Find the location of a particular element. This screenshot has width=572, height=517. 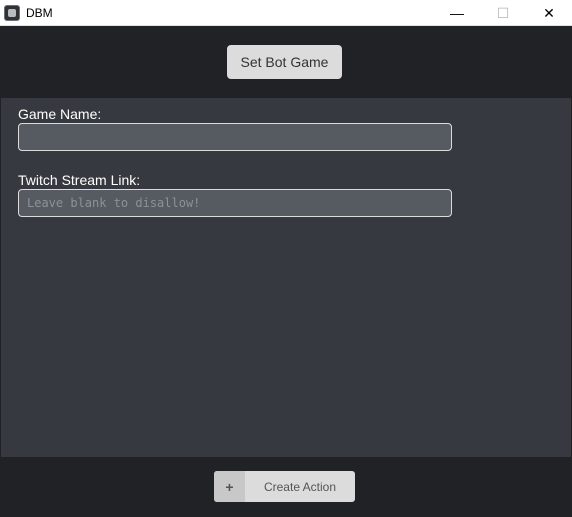

set-bot-game-button: Set Bot Game is located at coordinates (284, 62).